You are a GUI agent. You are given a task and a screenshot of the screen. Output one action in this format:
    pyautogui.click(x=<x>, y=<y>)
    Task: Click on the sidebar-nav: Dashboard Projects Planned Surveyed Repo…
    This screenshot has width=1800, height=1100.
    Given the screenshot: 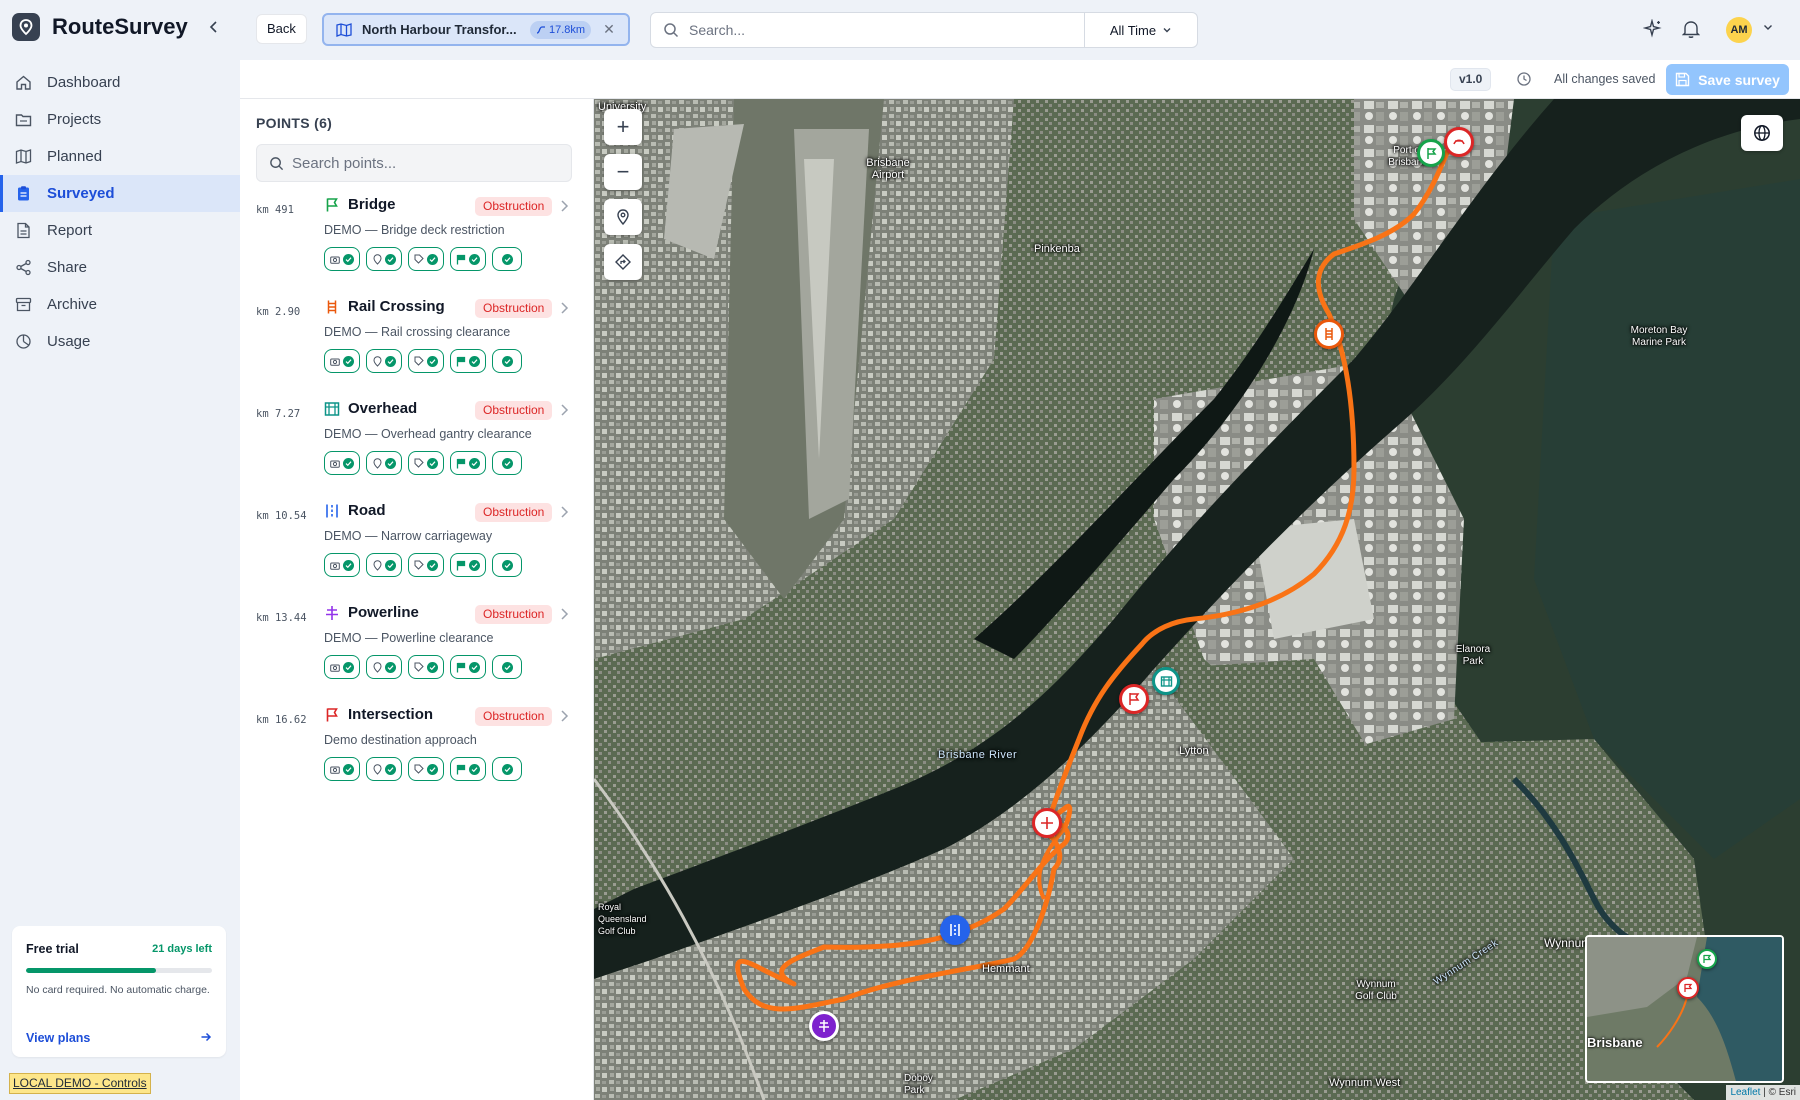 What is the action you would take?
    pyautogui.click(x=120, y=212)
    